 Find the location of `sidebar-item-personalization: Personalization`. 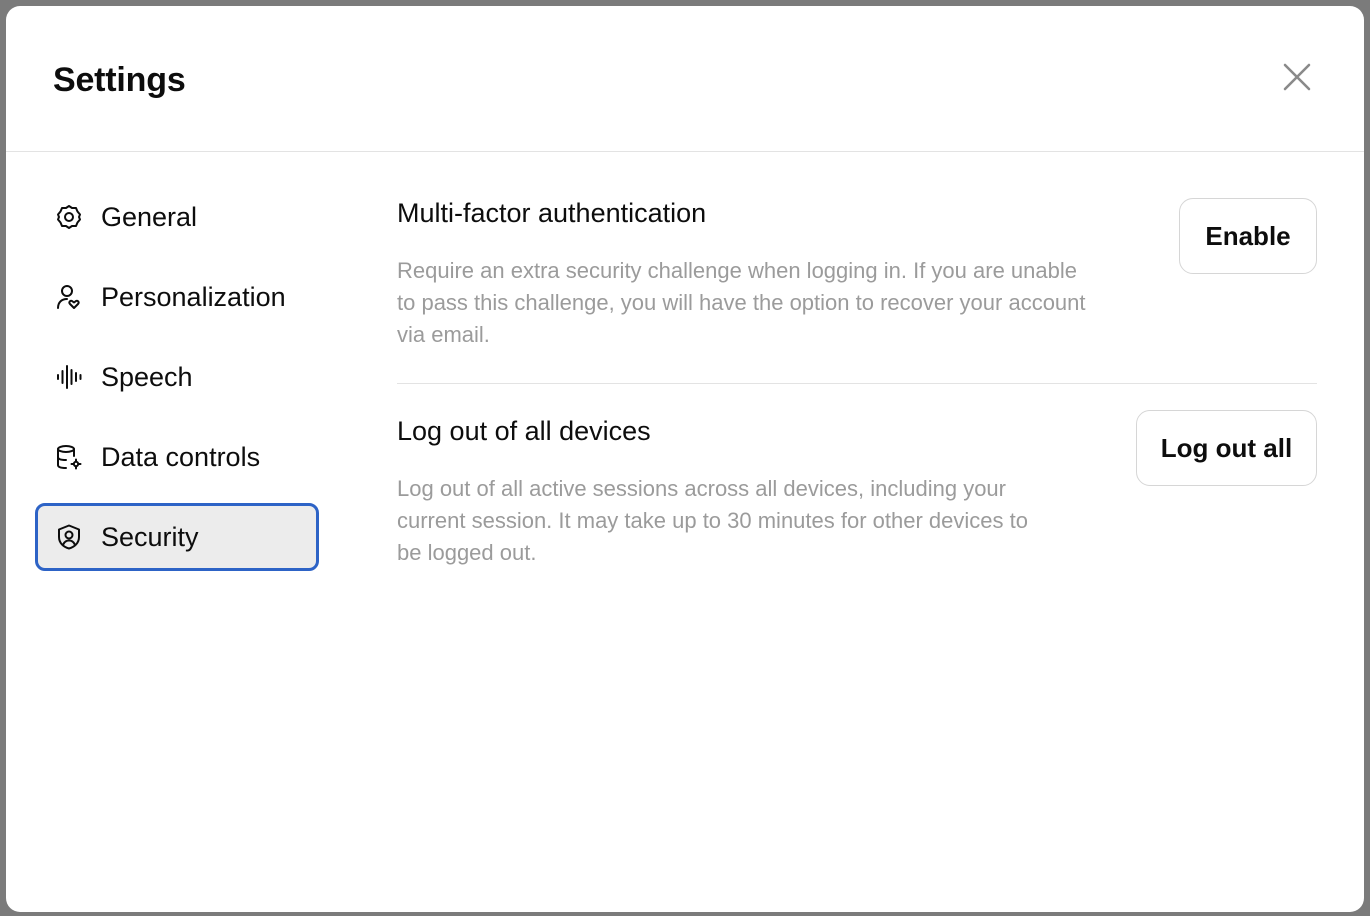

sidebar-item-personalization: Personalization is located at coordinates (177, 297).